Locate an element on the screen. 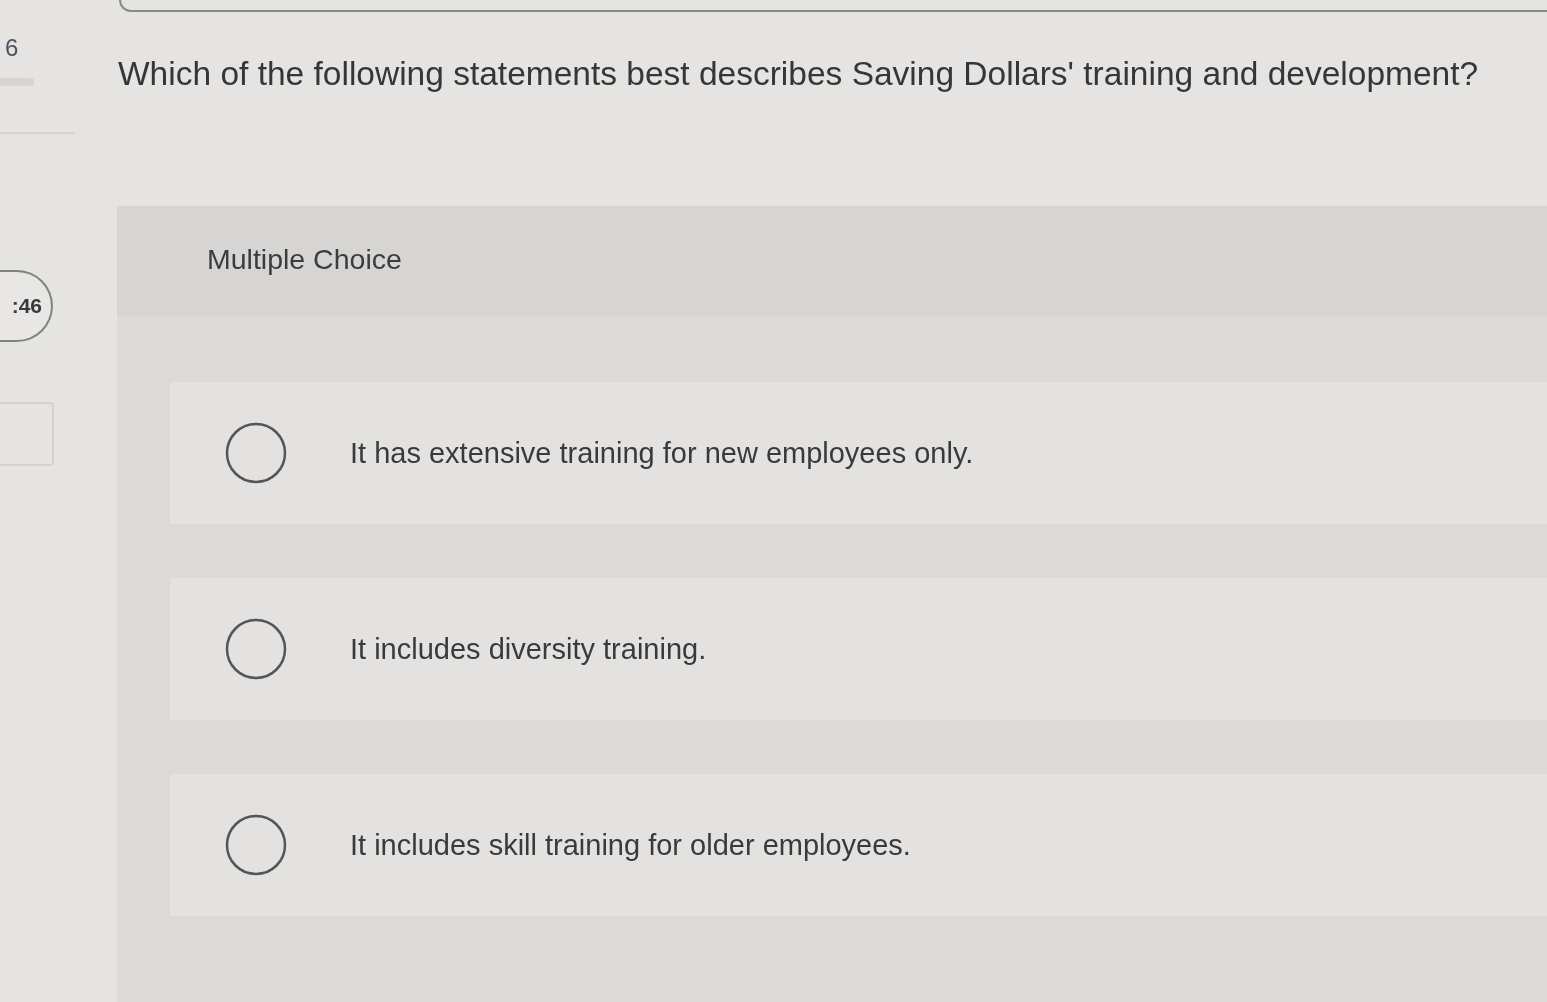 This screenshot has height=1002, width=1547. question-number: 6 is located at coordinates (12, 48).